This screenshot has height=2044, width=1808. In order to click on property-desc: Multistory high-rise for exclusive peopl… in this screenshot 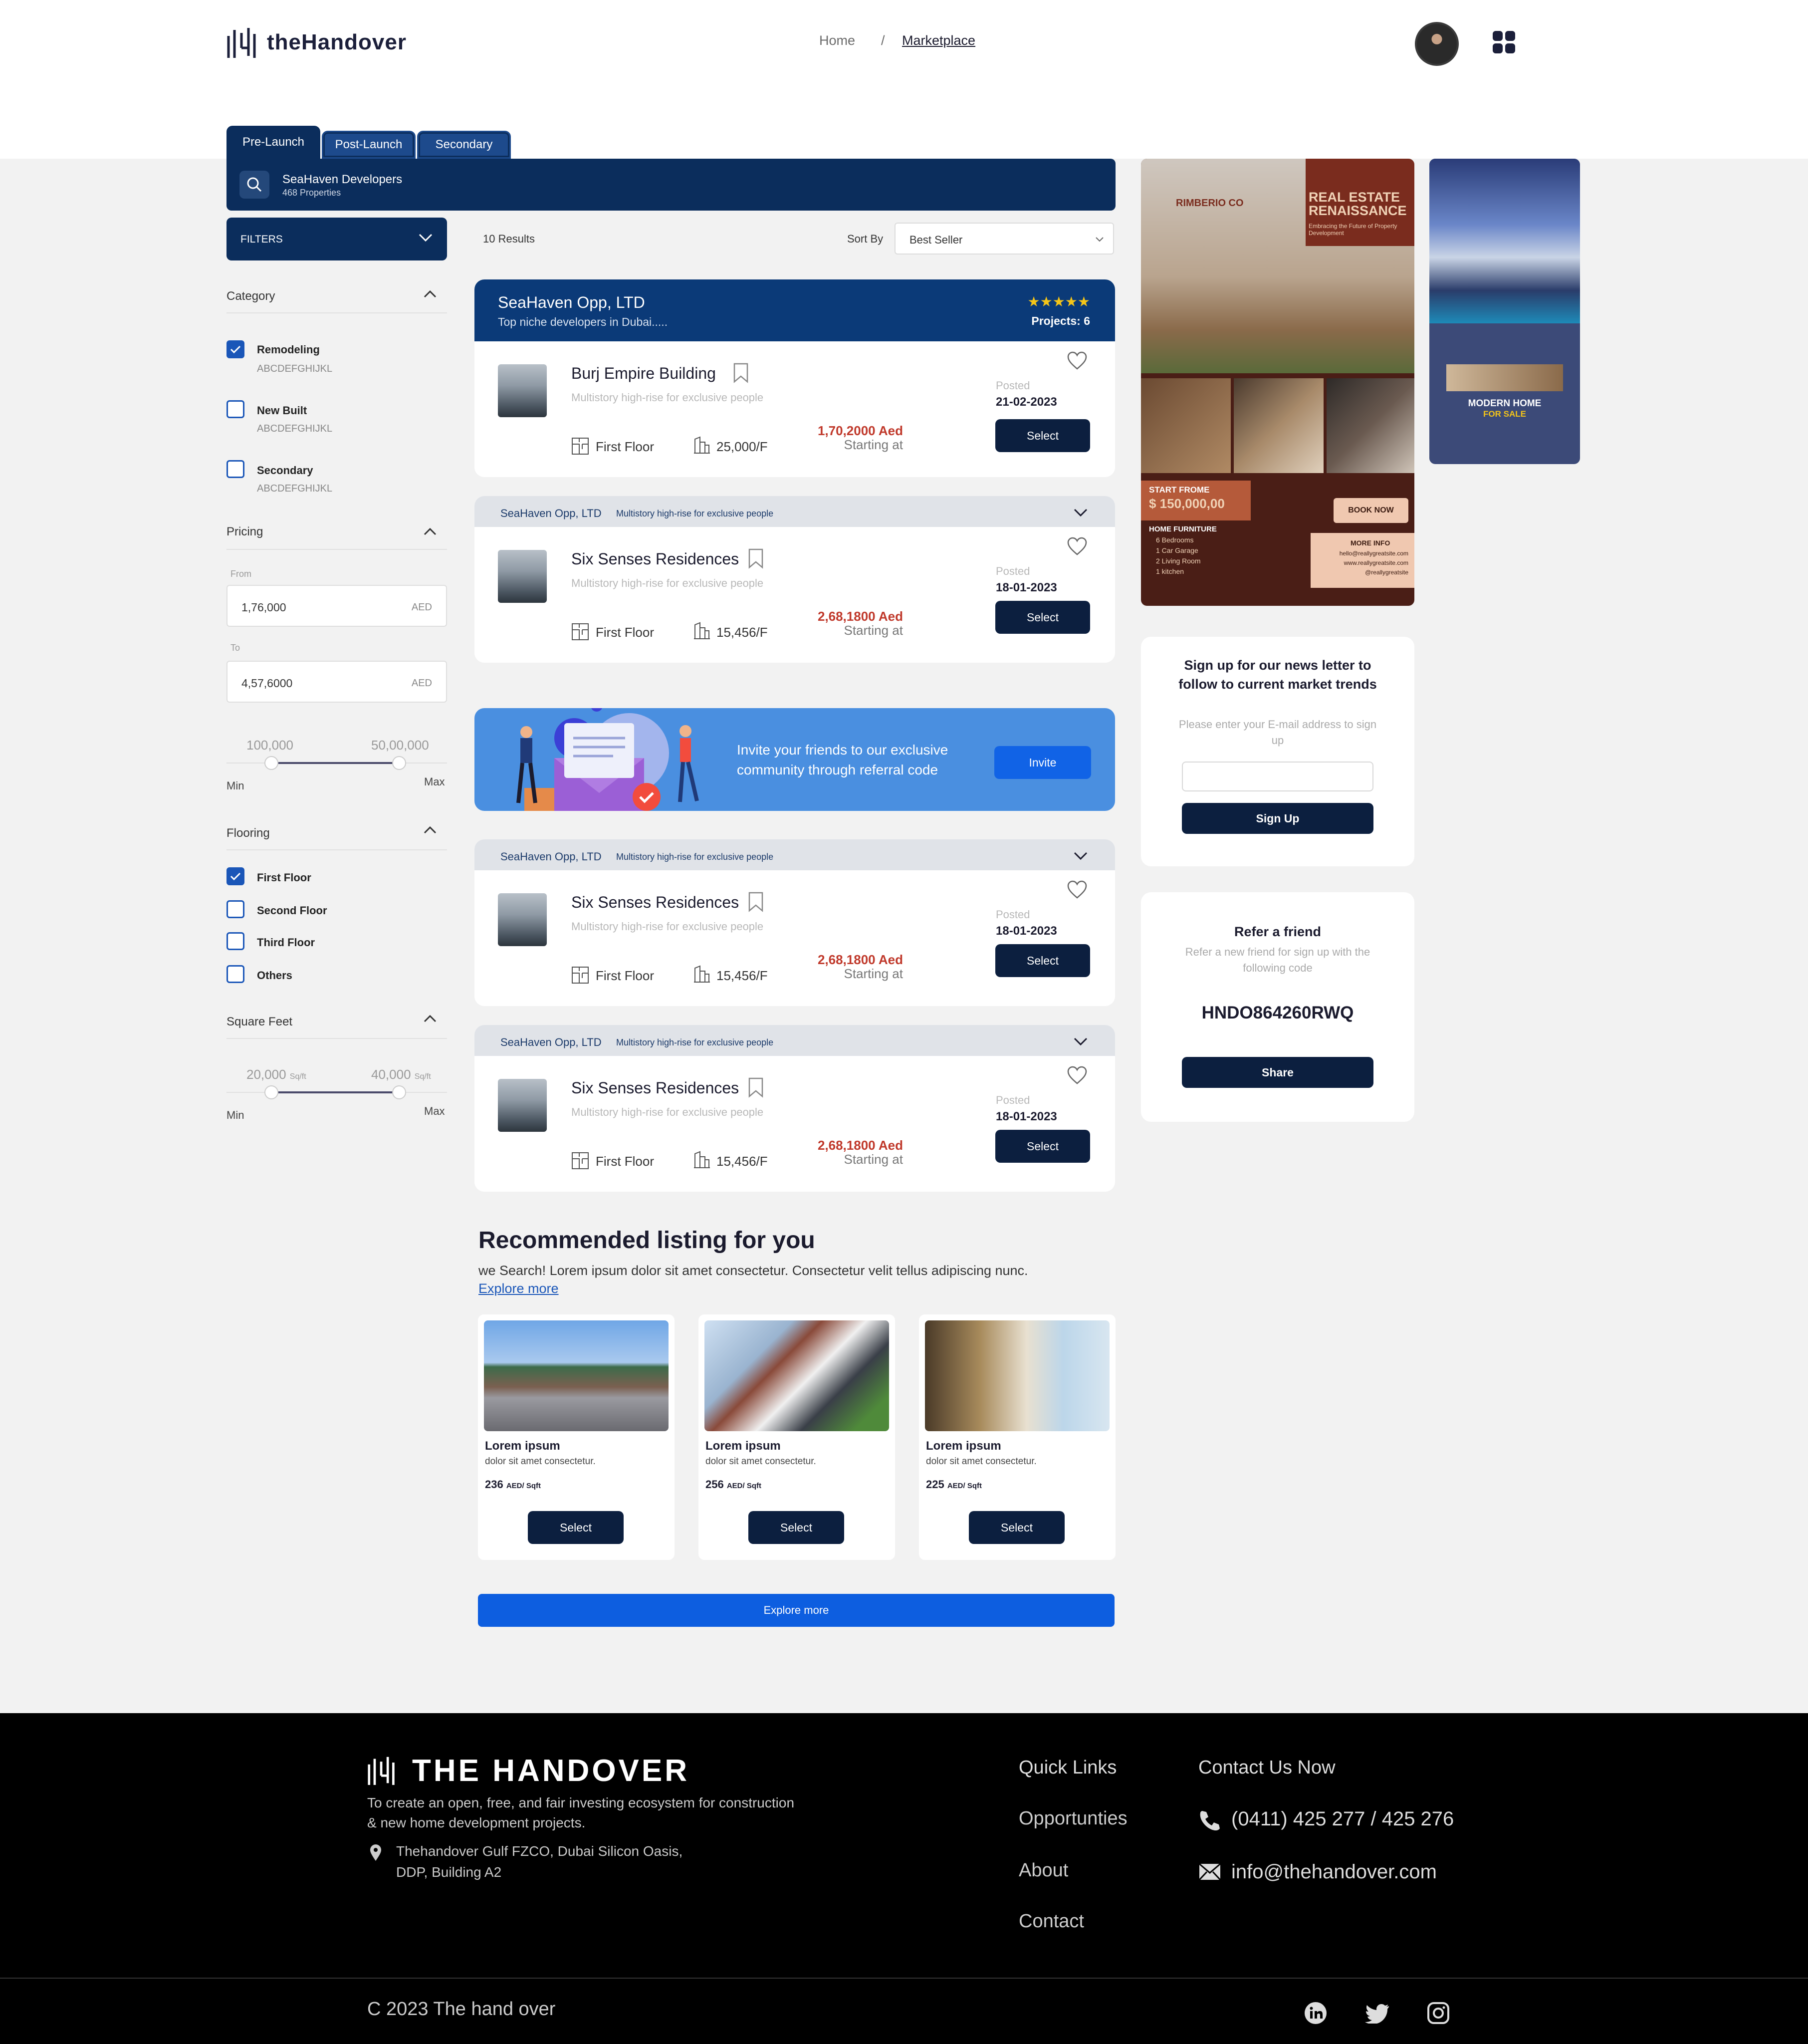, I will do `click(667, 583)`.